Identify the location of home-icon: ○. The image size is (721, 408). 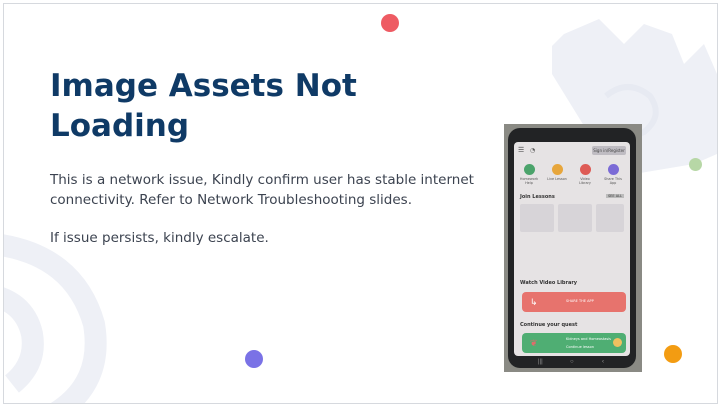
(572, 362).